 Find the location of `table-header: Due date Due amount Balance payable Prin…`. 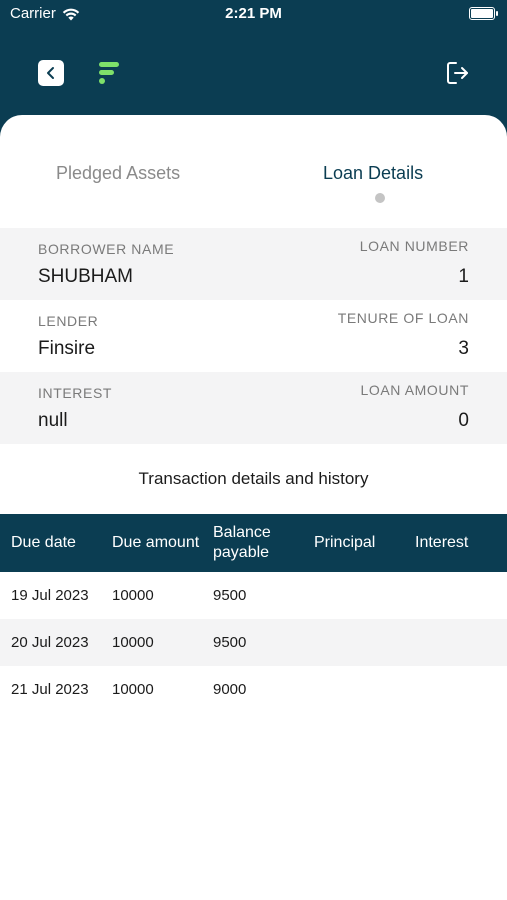

table-header: Due date Due amount Balance payable Prin… is located at coordinates (253, 543).